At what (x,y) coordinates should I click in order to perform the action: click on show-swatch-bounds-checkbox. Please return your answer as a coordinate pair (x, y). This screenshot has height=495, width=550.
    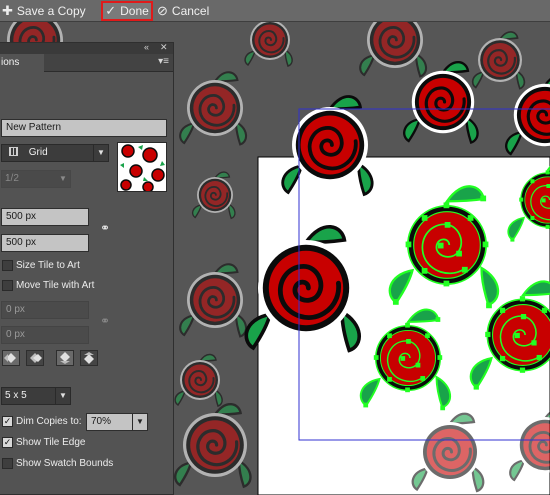
    Looking at the image, I should click on (7, 463).